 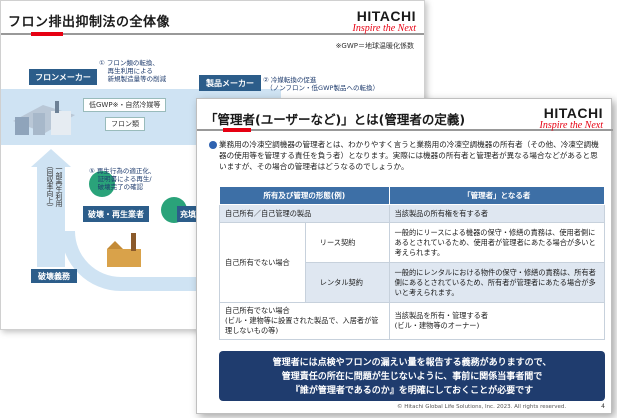 I want to click on table-cell: 自己所有でない場合, so click(x=262, y=262).